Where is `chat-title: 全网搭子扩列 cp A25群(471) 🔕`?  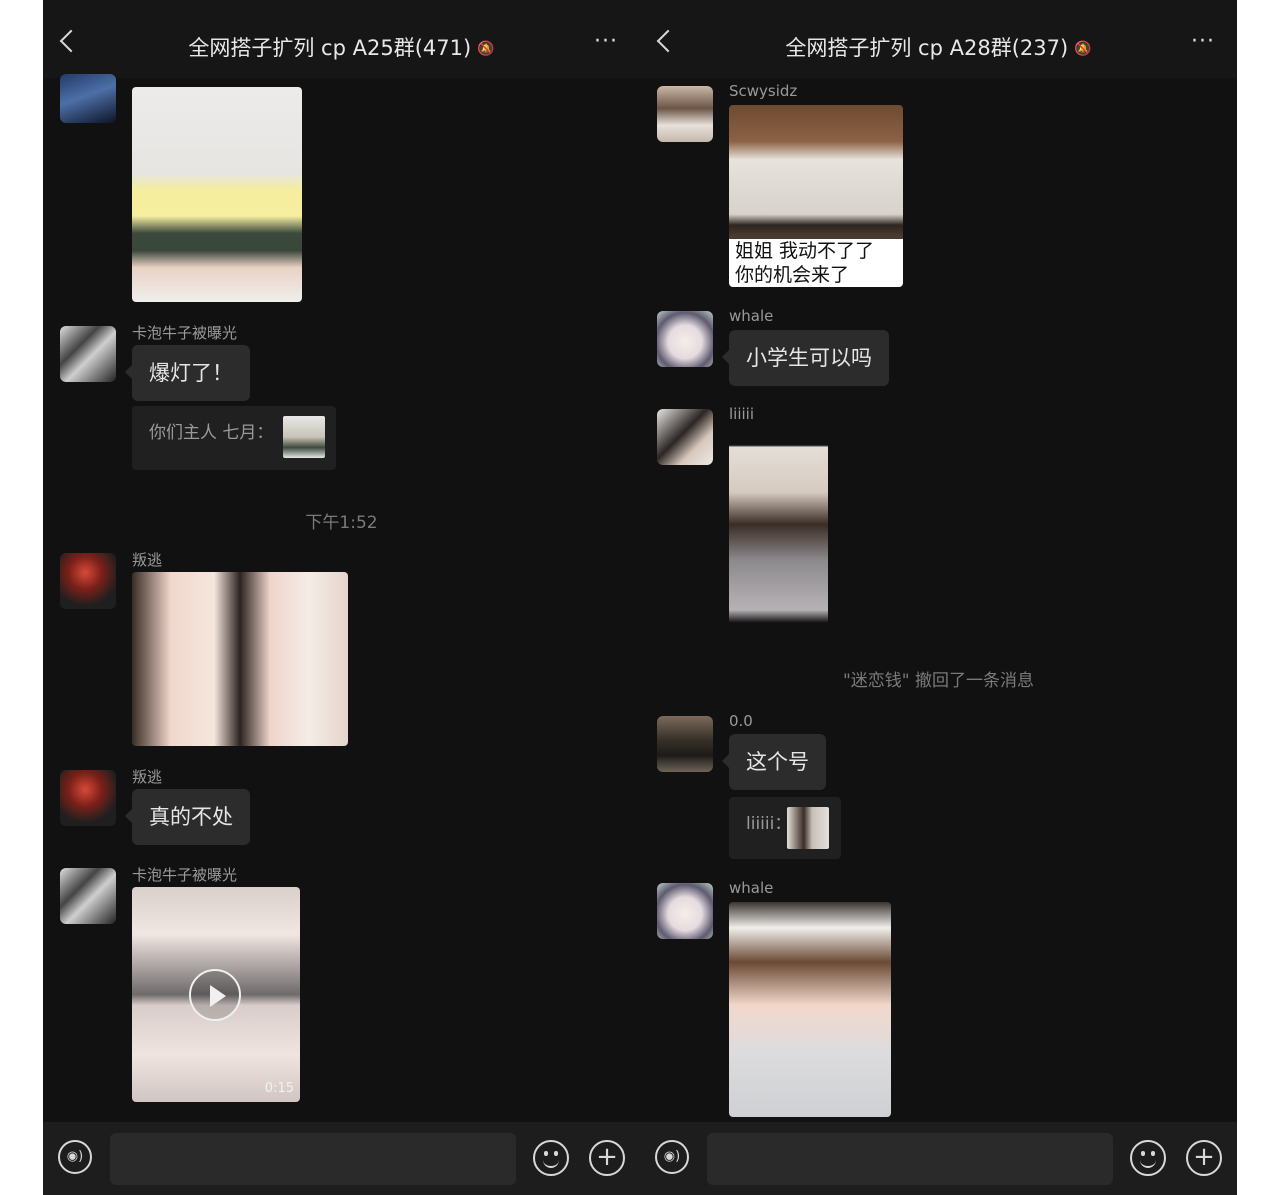
chat-title: 全网搭子扩列 cp A25群(471) 🔕 is located at coordinates (341, 47).